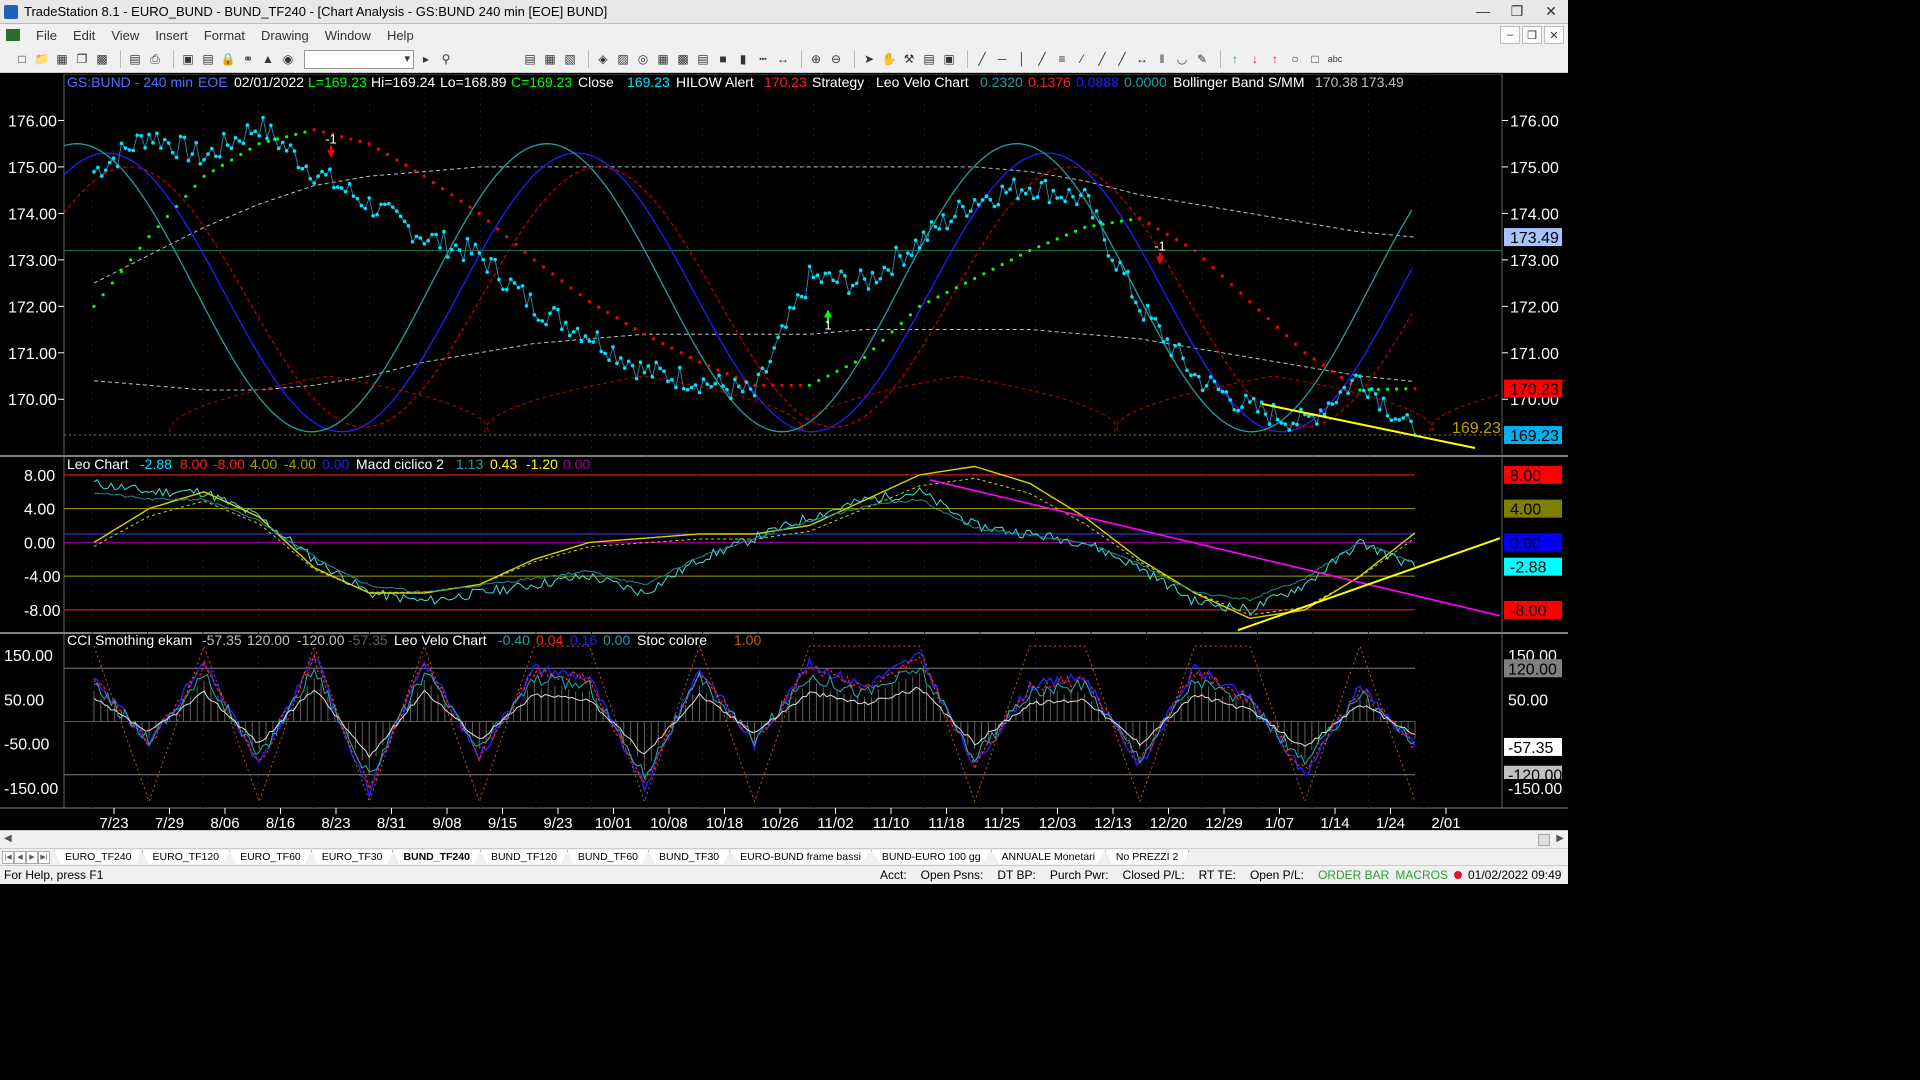 This screenshot has height=1080, width=1920. What do you see at coordinates (1532, 35) in the screenshot?
I see `mdi-restore-button: ❐` at bounding box center [1532, 35].